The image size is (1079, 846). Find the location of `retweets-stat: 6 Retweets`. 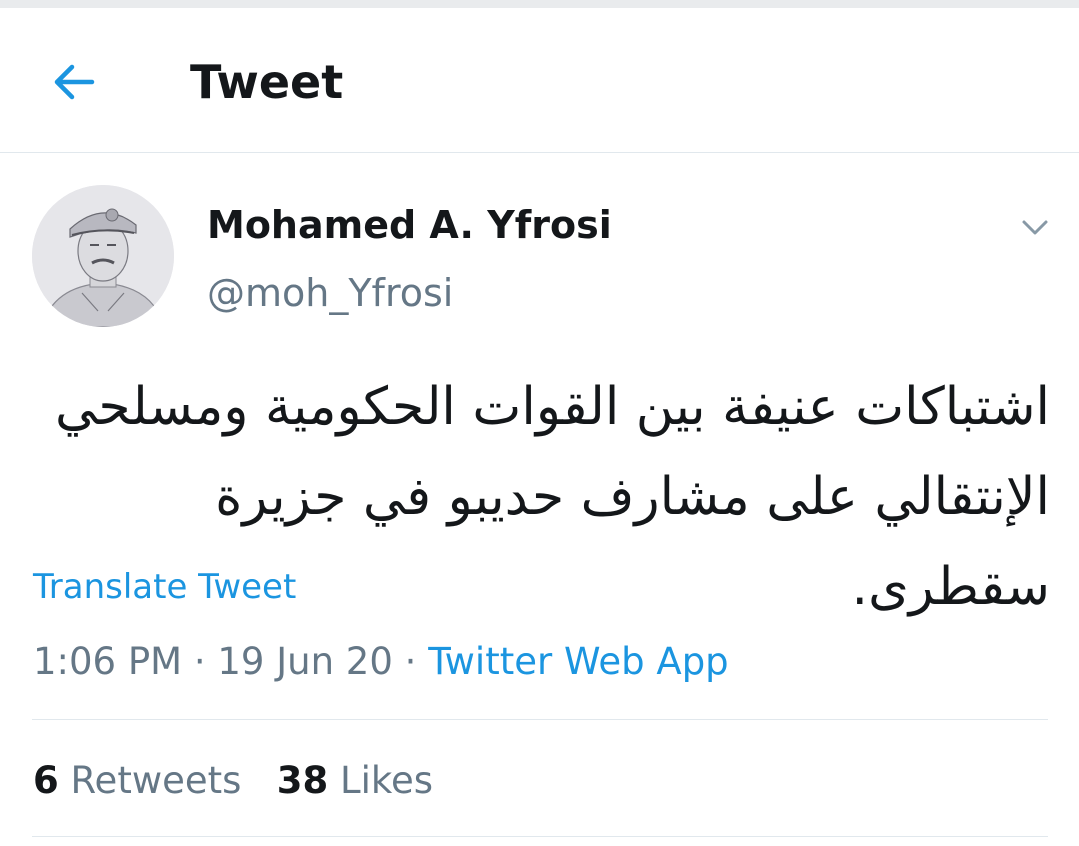

retweets-stat: 6 Retweets is located at coordinates (137, 780).